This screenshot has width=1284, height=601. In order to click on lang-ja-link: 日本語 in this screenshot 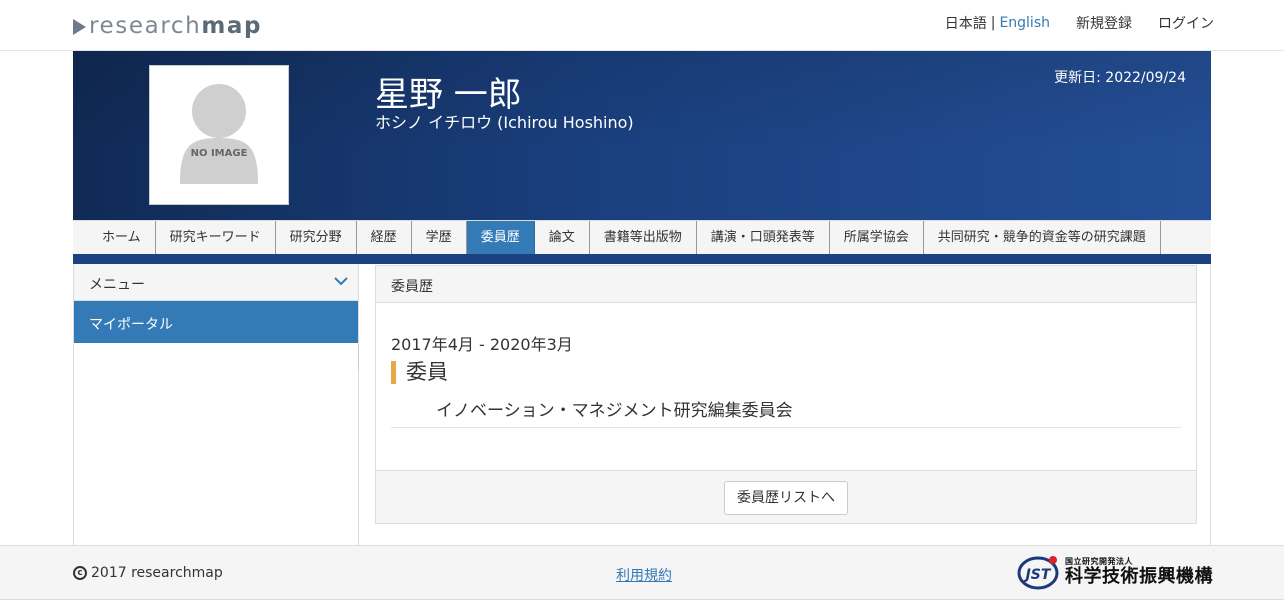, I will do `click(966, 23)`.